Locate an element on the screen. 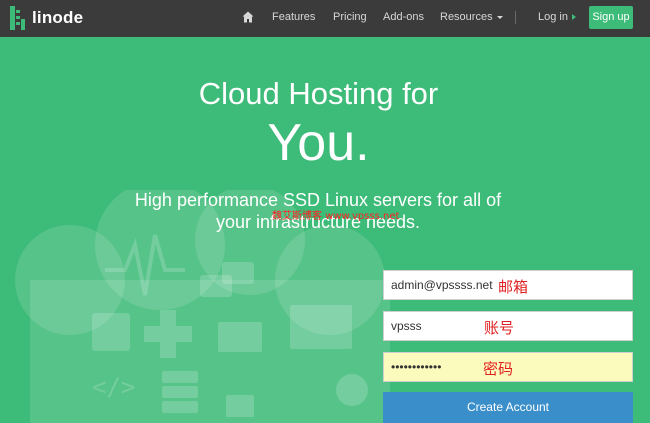 The height and width of the screenshot is (423, 650). code-icon: </> is located at coordinates (113, 387).